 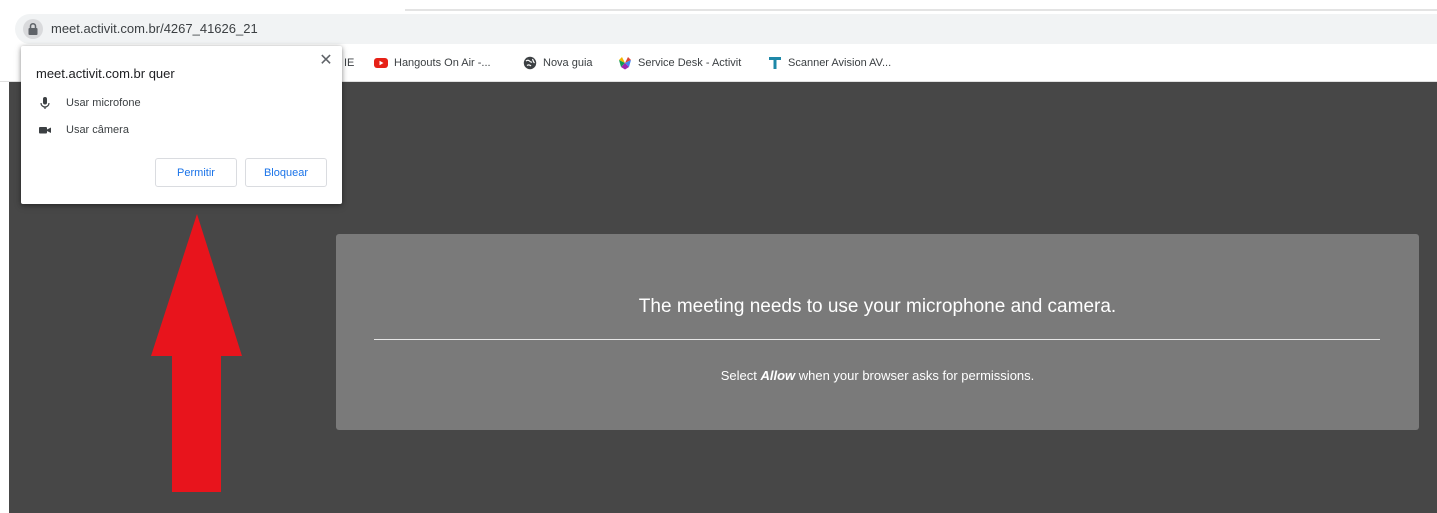 I want to click on url-text: meet.activit.com.br/4267_41626_21, so click(x=154, y=28).